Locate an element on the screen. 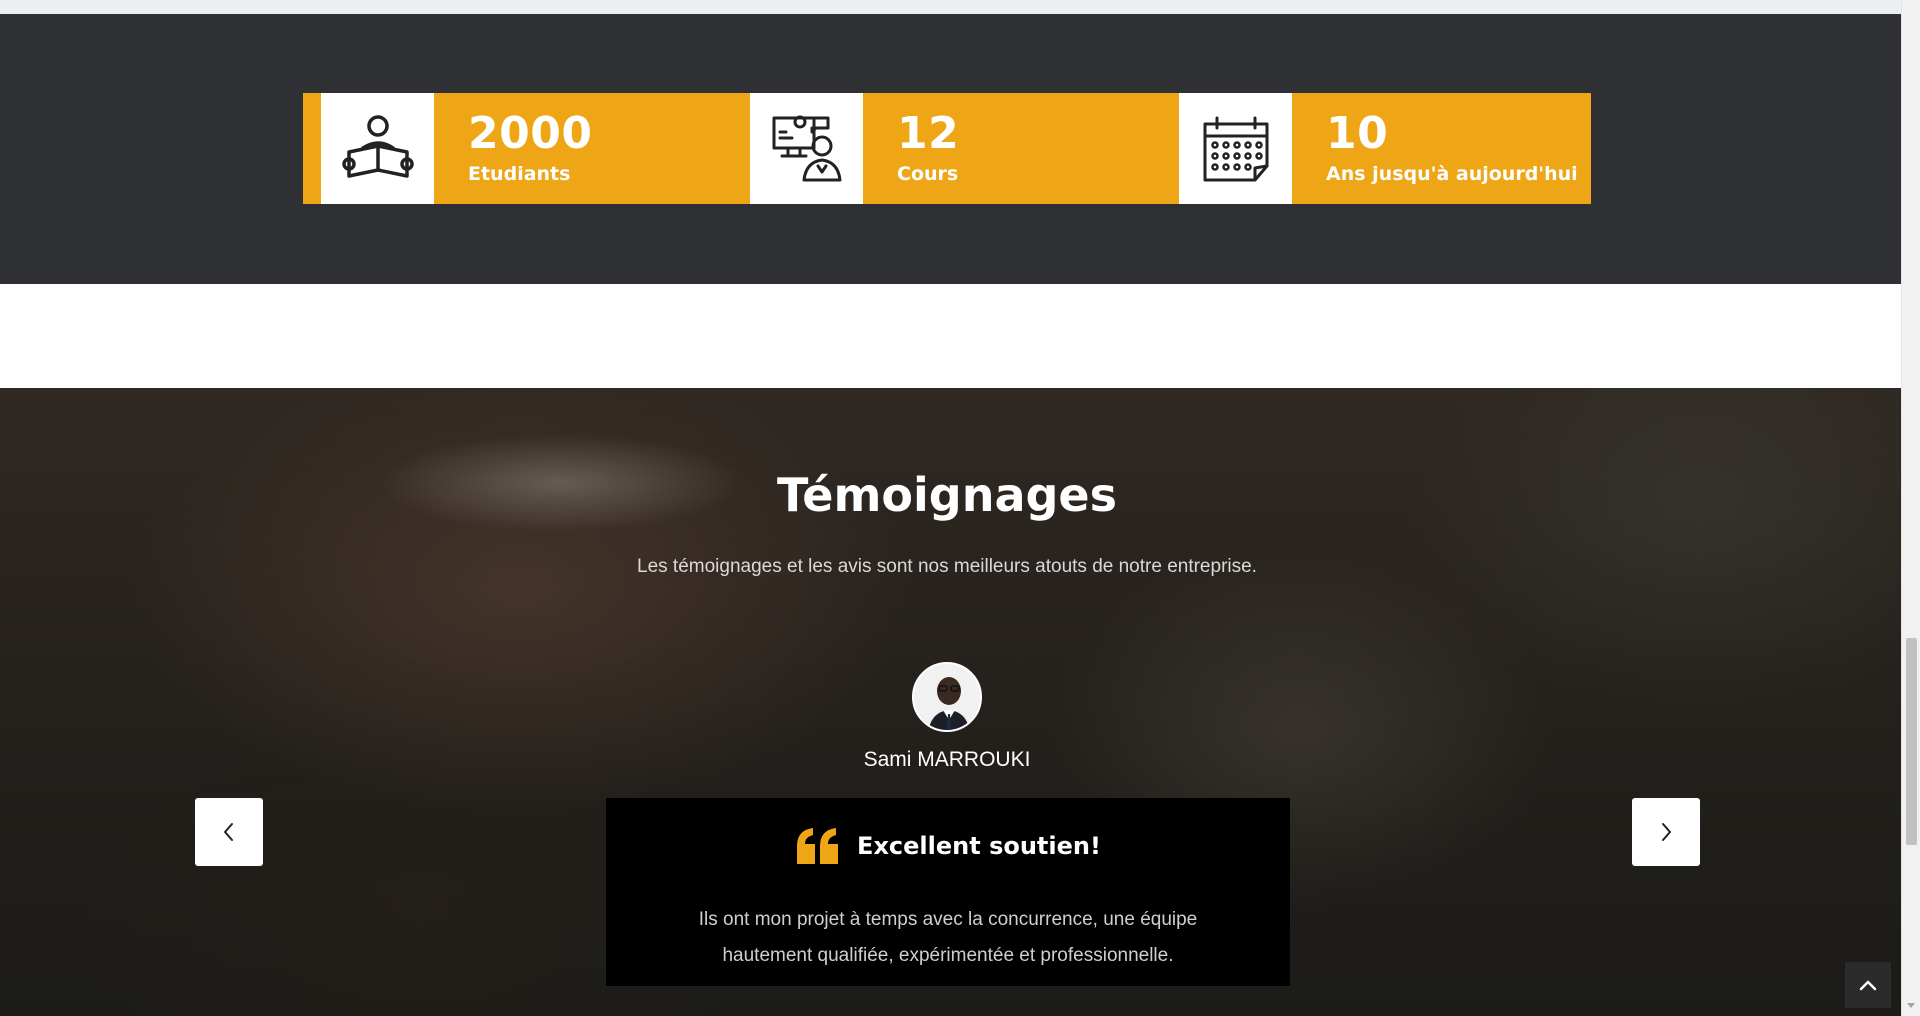 Image resolution: width=1920 pixels, height=1016 pixels. quote-icon is located at coordinates (818, 846).